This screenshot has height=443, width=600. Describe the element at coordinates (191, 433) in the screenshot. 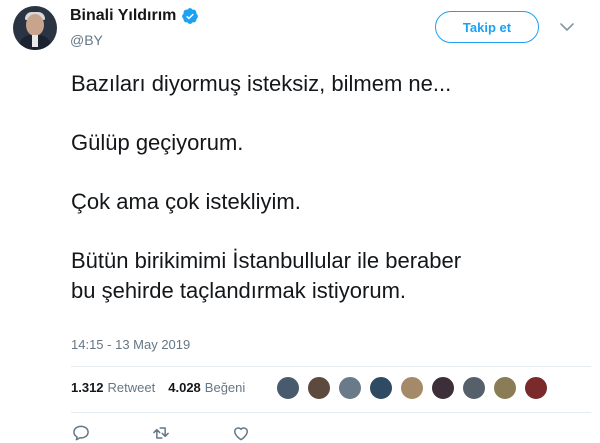

I see `tweet-actions` at that location.